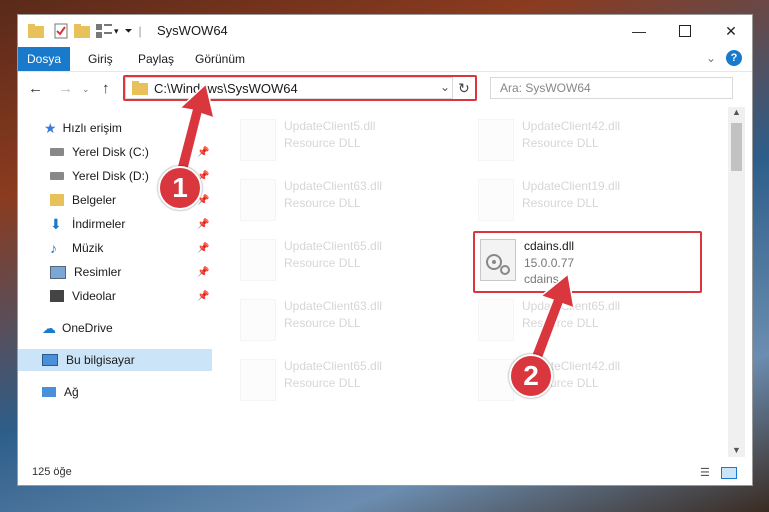  I want to click on sidebar-item-quick-access: ★ Hızlı erişim, so click(115, 128).